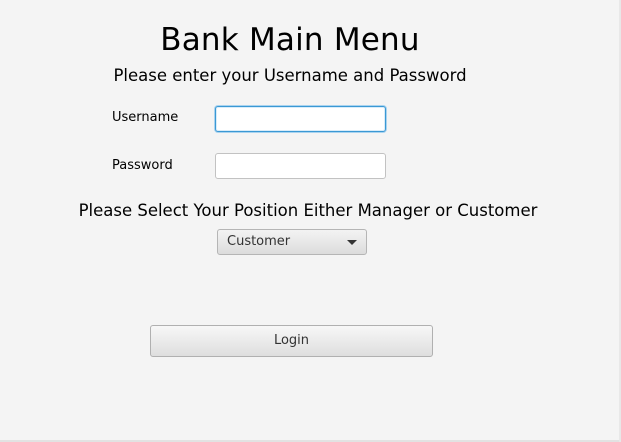 The height and width of the screenshot is (442, 621). What do you see at coordinates (142, 165) in the screenshot?
I see `password-label: Password` at bounding box center [142, 165].